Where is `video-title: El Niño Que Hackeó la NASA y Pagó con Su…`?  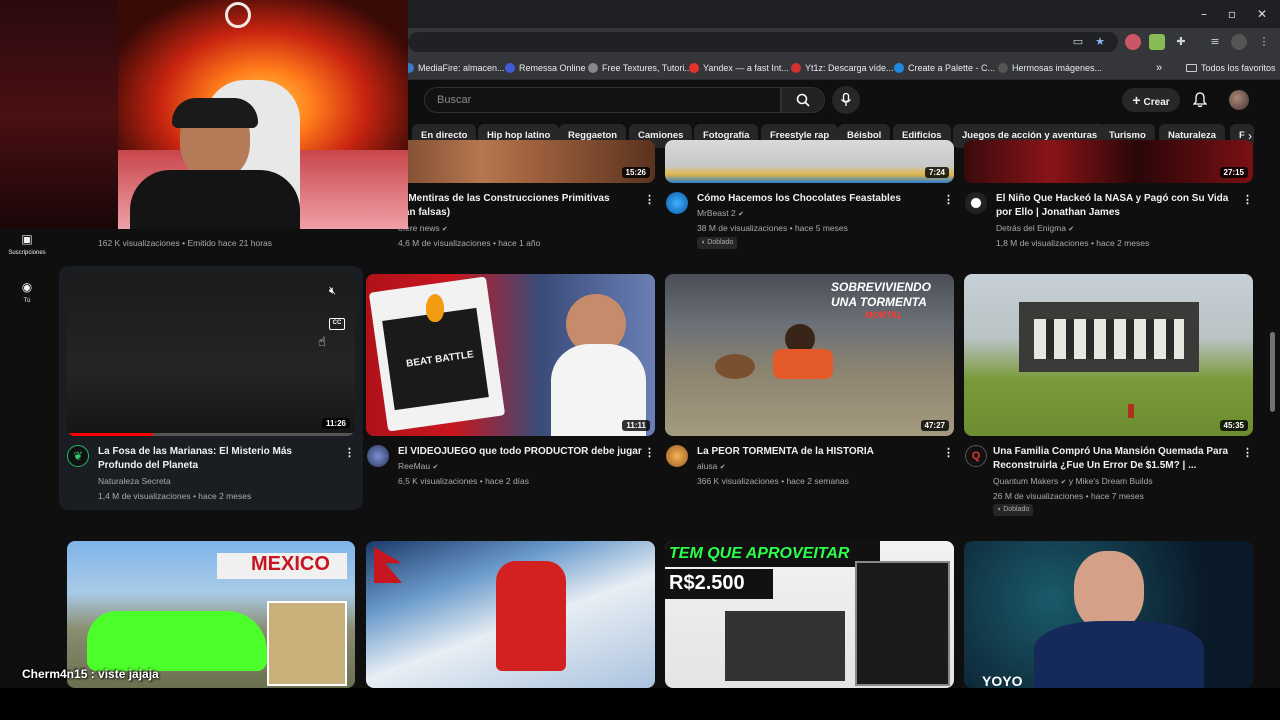 video-title: El Niño Que Hackeó la NASA y Pagó con Su… is located at coordinates (1116, 206).